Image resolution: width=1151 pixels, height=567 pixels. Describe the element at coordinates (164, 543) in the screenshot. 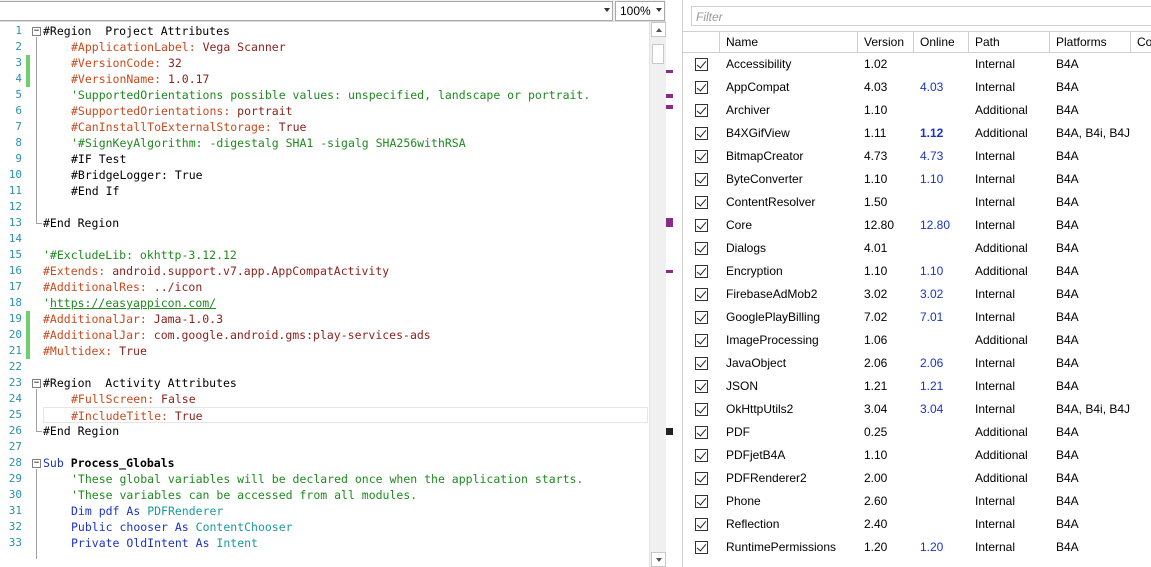

I see `code-line: Private OldIntent As Intent` at that location.